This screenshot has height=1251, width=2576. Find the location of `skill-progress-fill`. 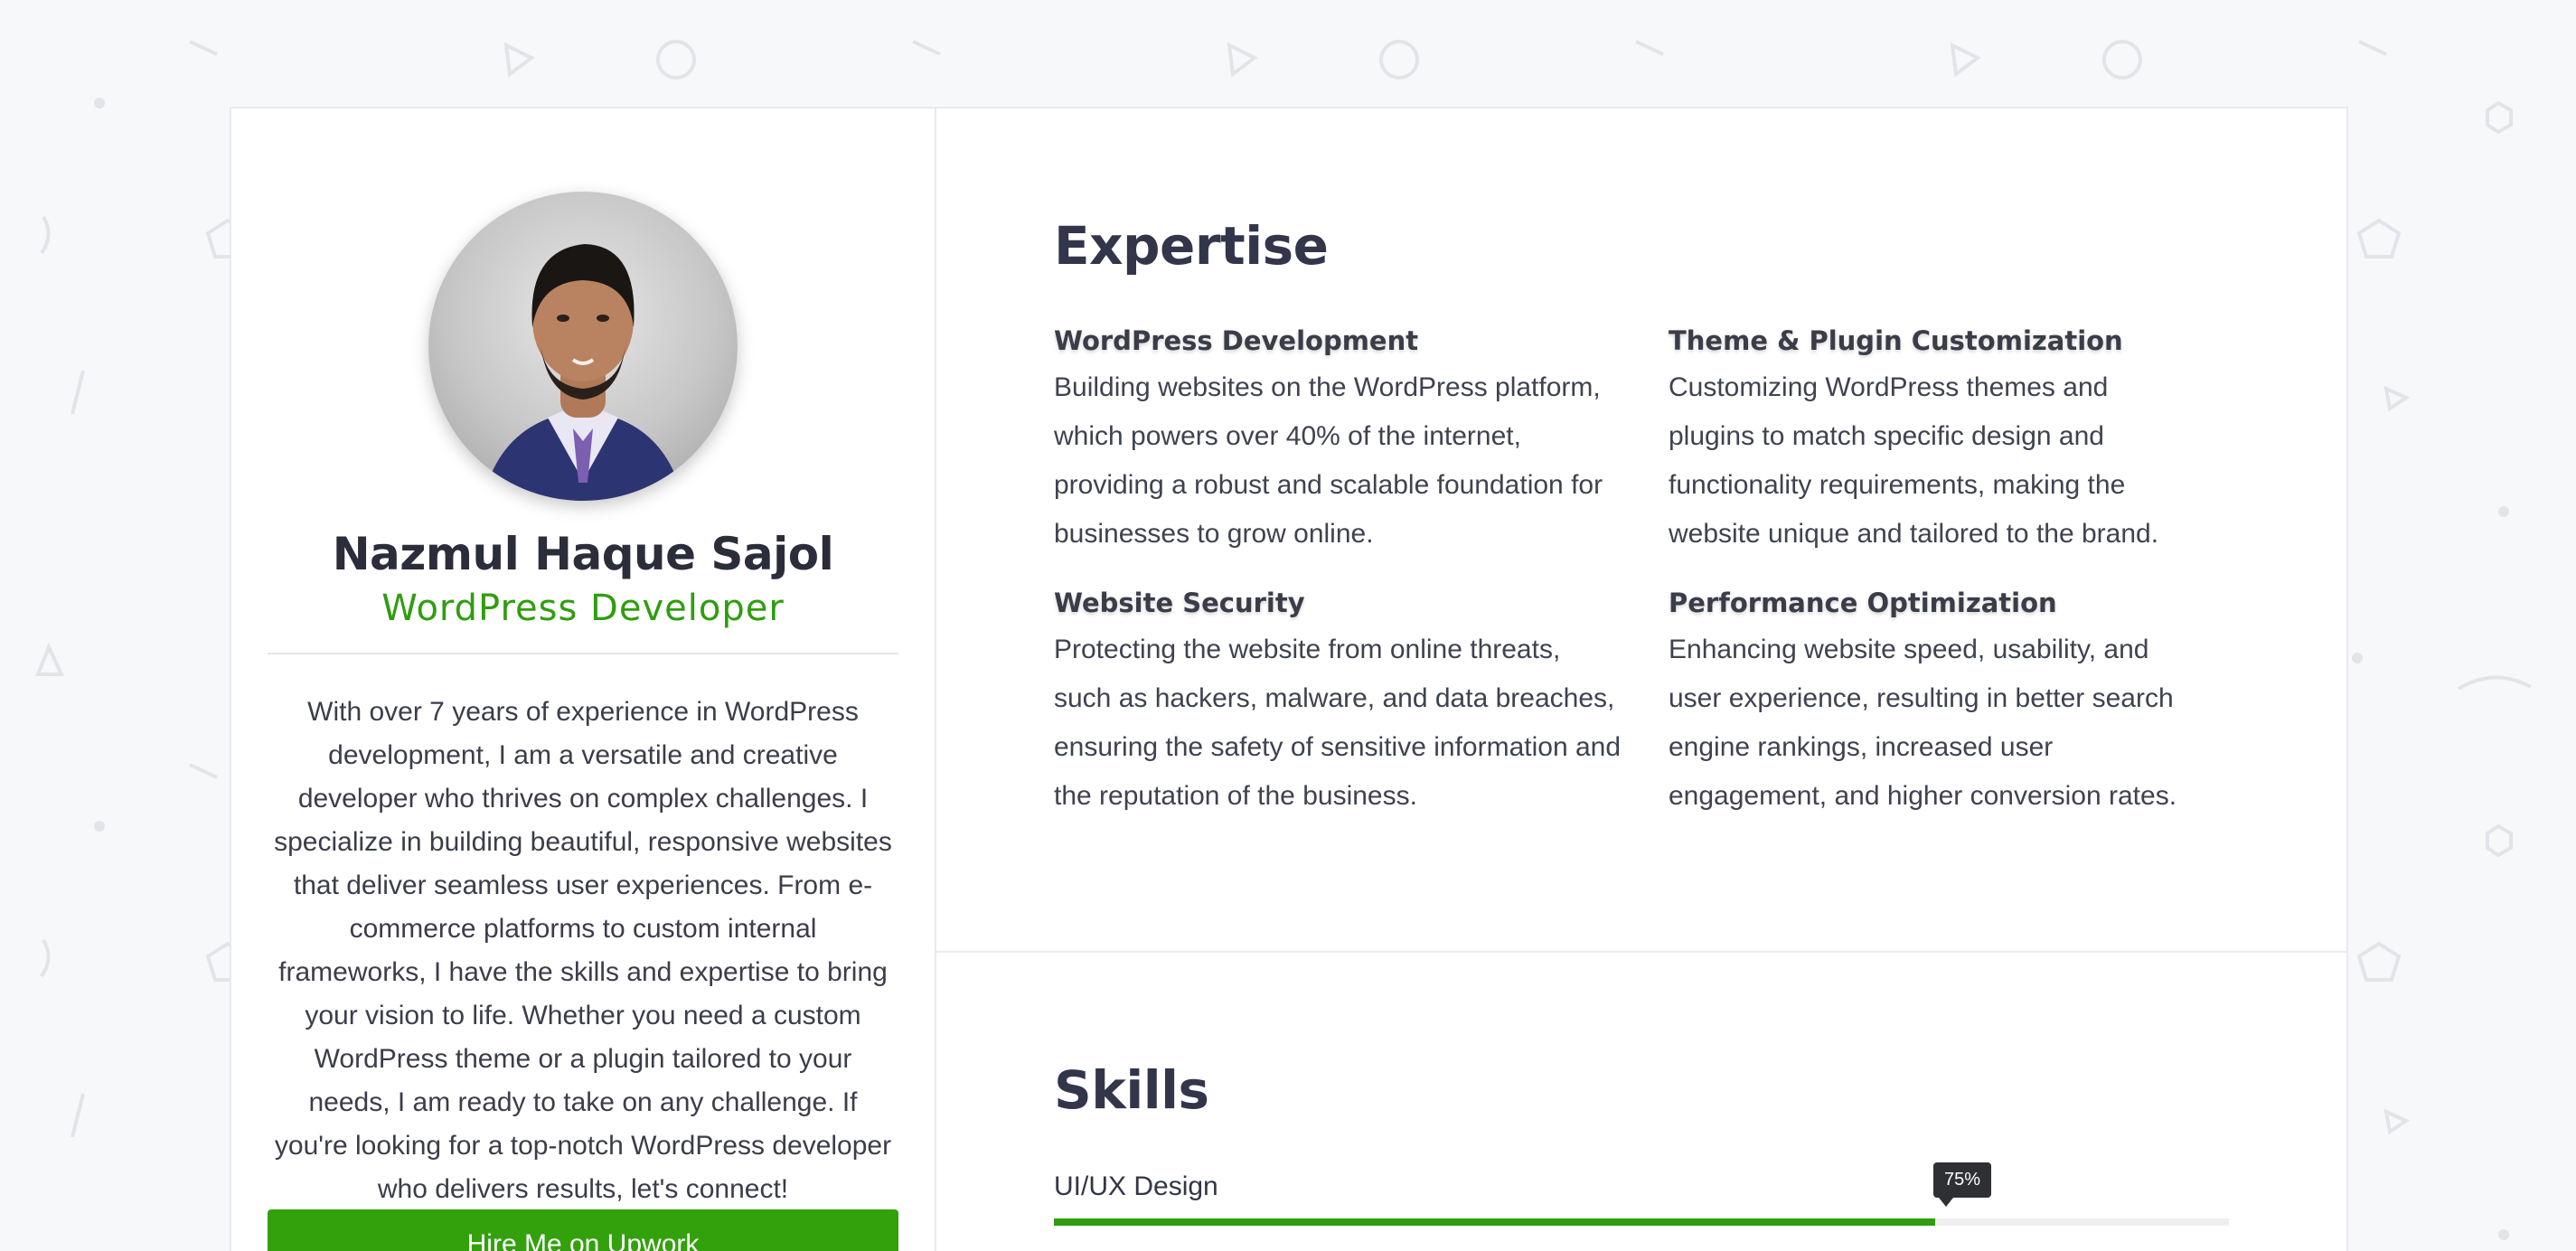

skill-progress-fill is located at coordinates (1494, 1222).